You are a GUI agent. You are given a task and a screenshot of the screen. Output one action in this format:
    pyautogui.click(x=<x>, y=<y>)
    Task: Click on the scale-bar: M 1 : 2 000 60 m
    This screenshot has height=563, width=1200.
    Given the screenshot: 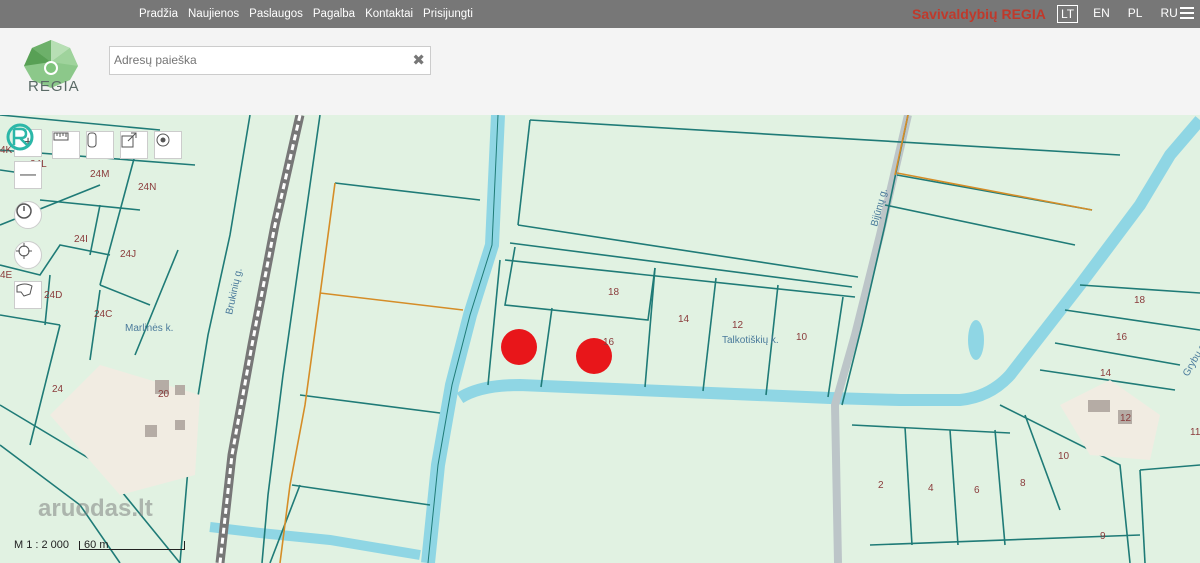 What is the action you would take?
    pyautogui.click(x=100, y=545)
    